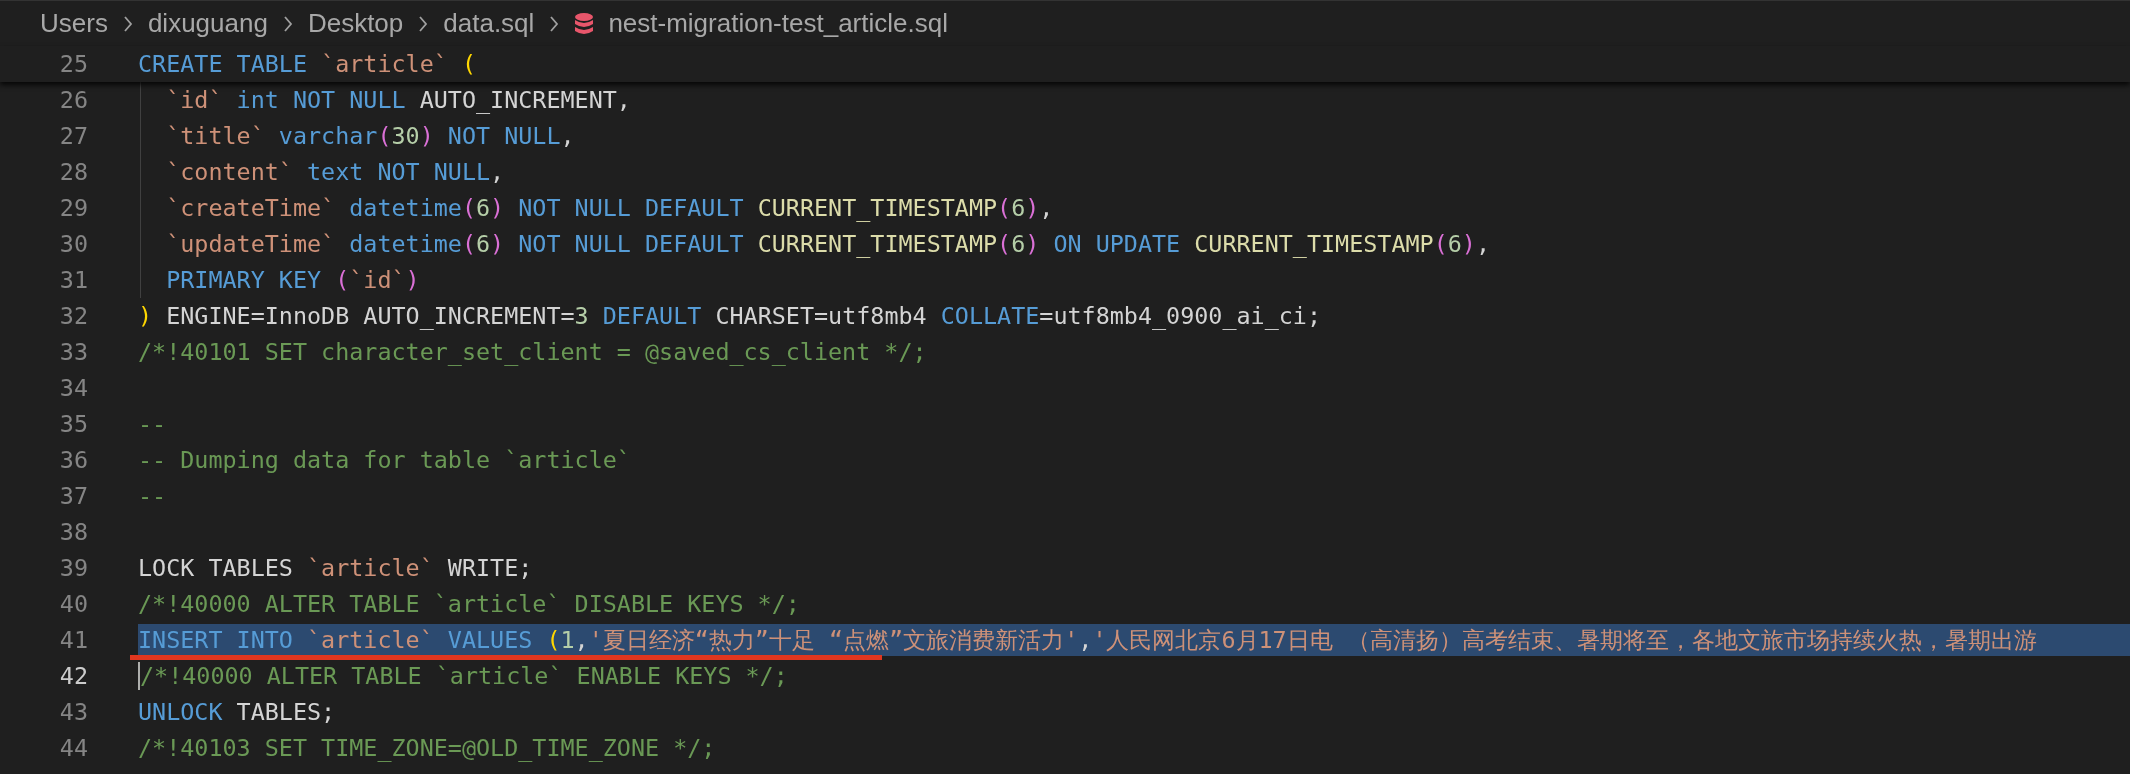 Image resolution: width=2130 pixels, height=774 pixels. Describe the element at coordinates (469, 604) in the screenshot. I see `code-line: /*!40000 ALTER TABLE `article` DISABLE KEYS */;` at that location.